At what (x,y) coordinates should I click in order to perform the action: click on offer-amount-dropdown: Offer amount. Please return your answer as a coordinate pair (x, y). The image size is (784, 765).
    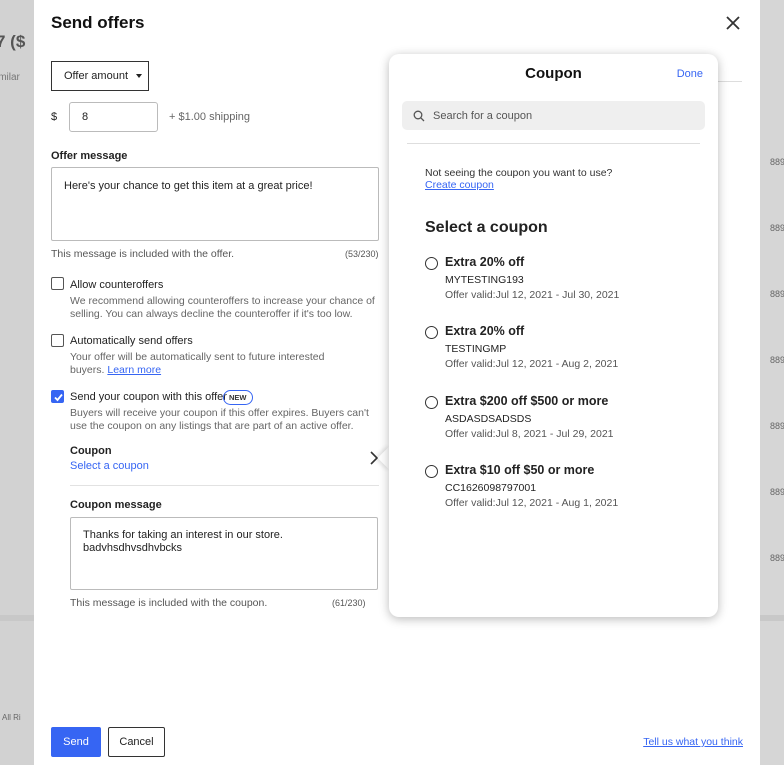
    Looking at the image, I should click on (100, 76).